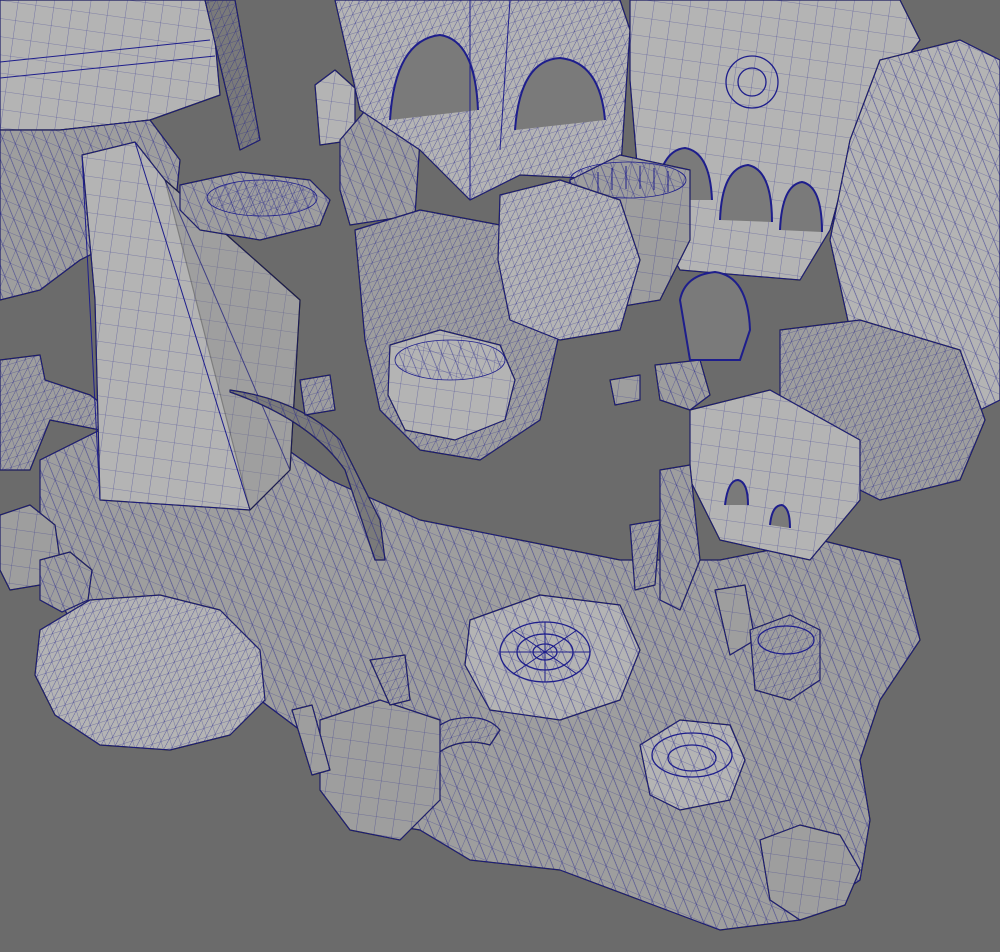 The image size is (1000, 952). Describe the element at coordinates (785, 657) in the screenshot. I see `well-upper` at that location.